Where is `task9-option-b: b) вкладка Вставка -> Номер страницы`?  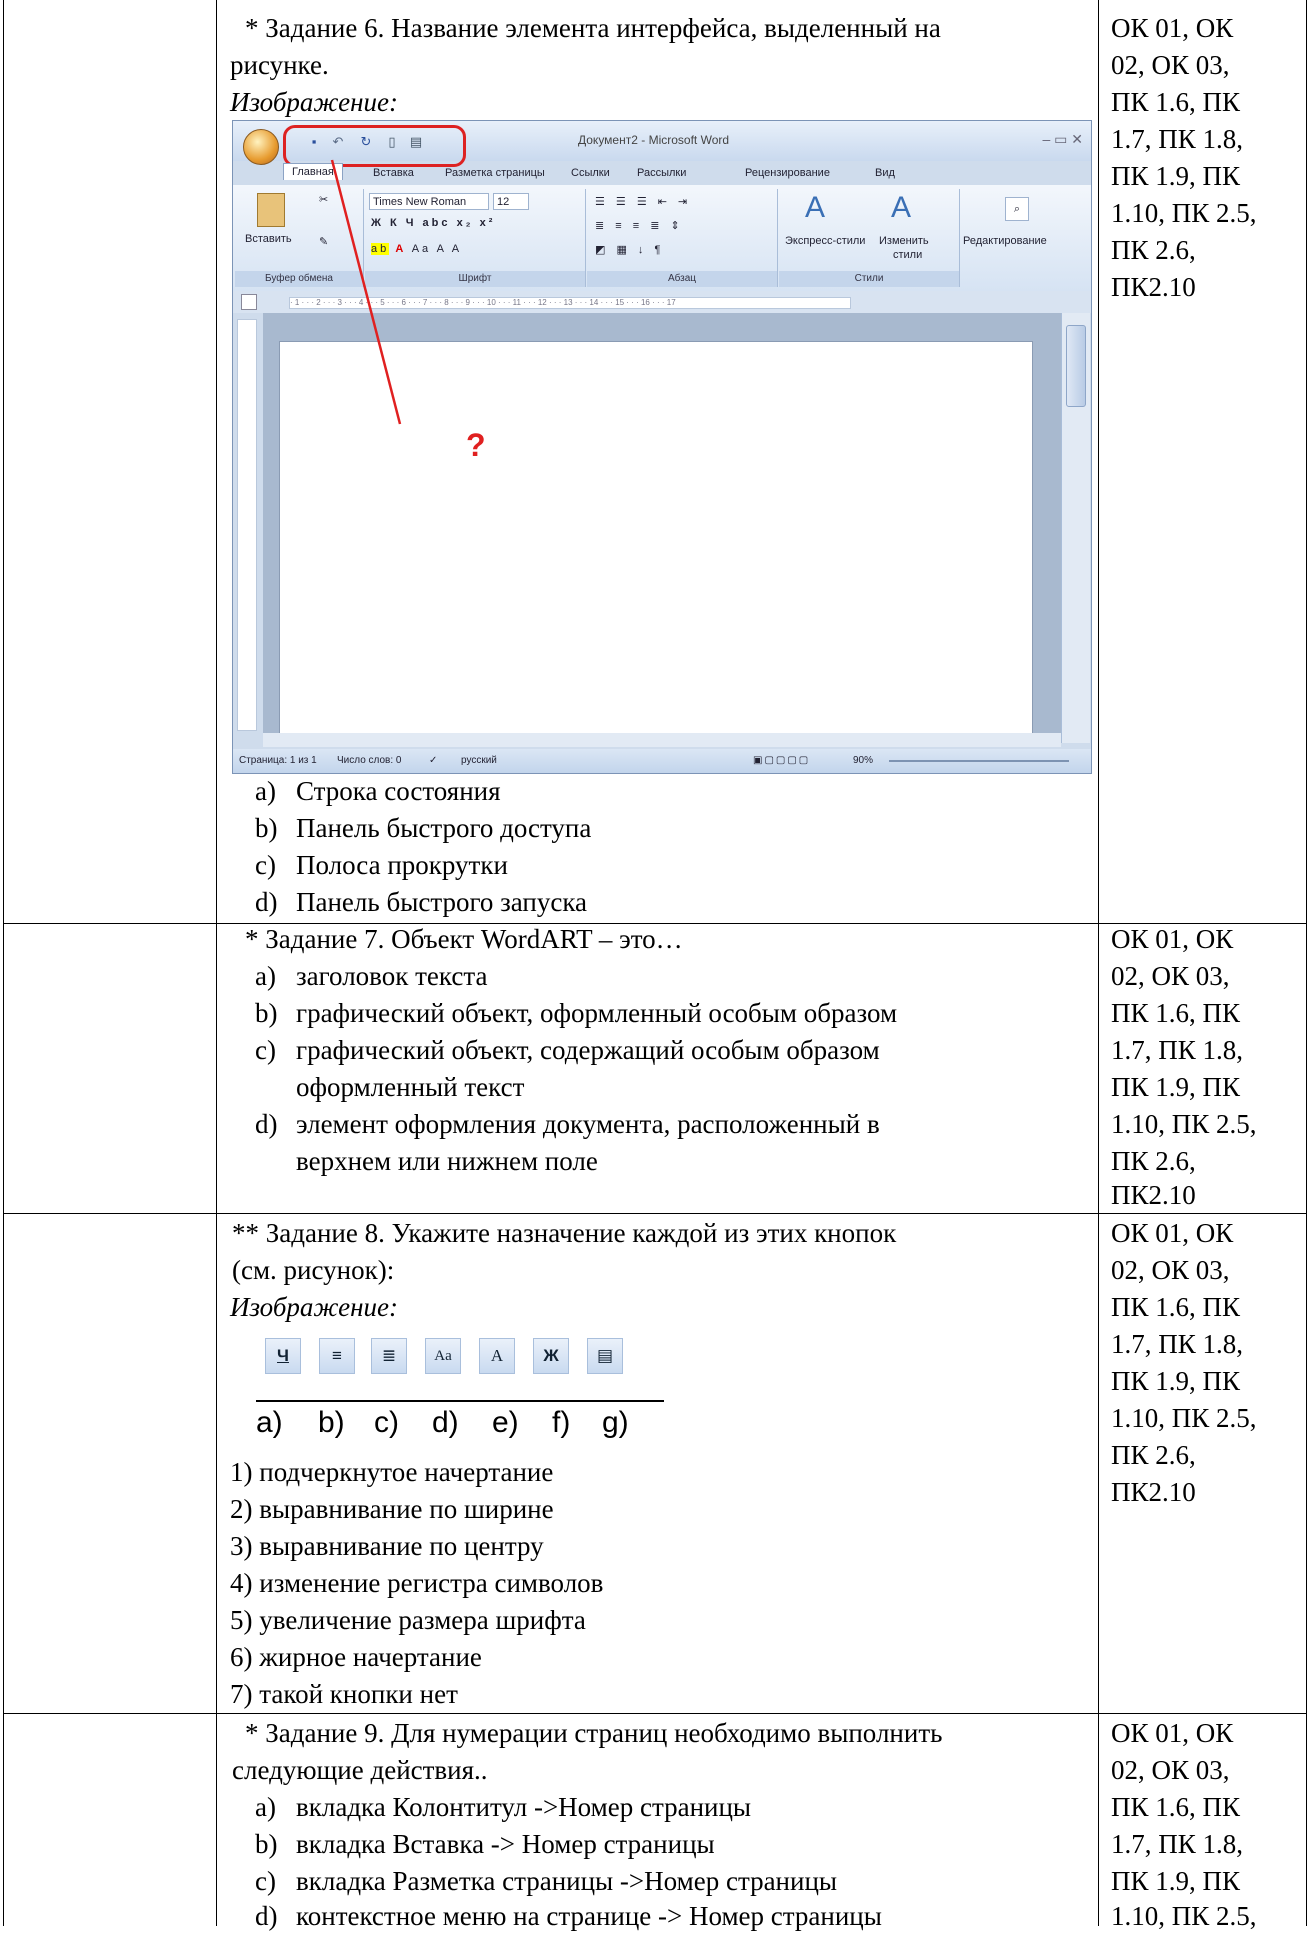
task9-option-b: b) вкладка Вставка -> Номер страницы is located at coordinates (485, 1844).